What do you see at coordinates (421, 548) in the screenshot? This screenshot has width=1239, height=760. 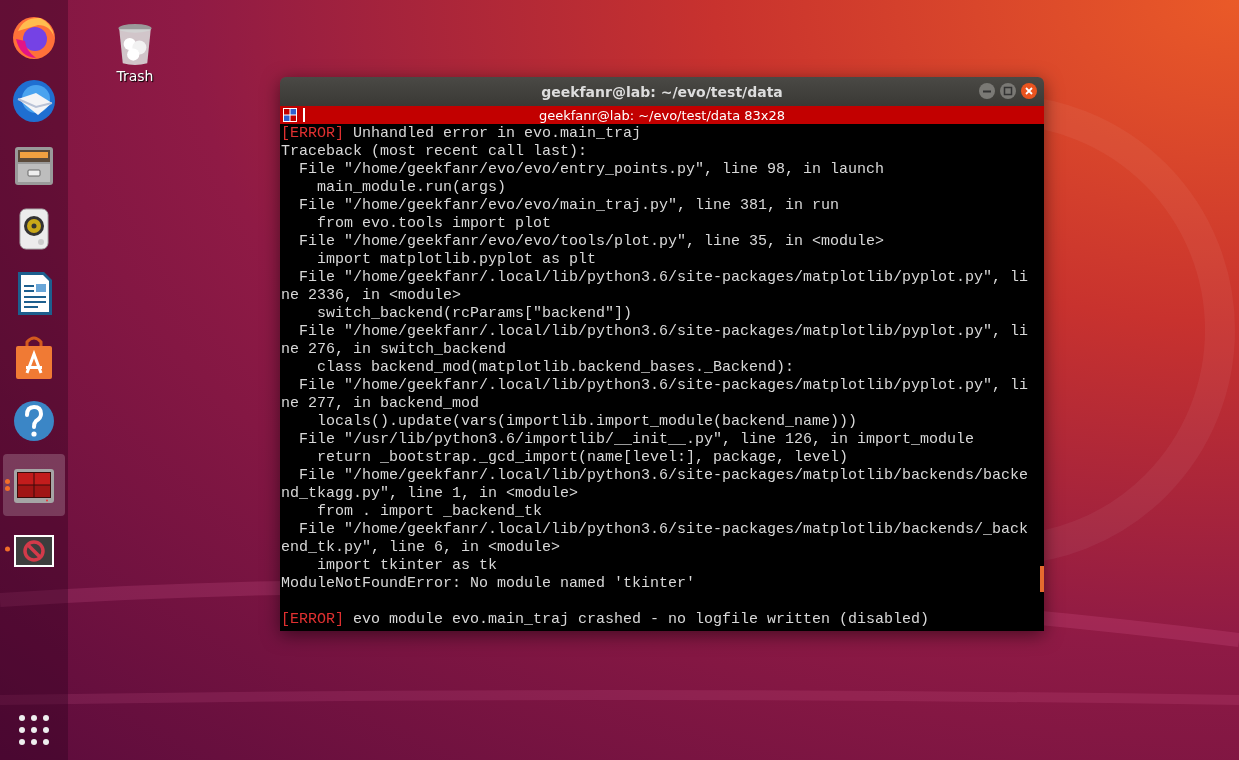 I see `terminal-line: end_tk.py", line 6, in <module>` at bounding box center [421, 548].